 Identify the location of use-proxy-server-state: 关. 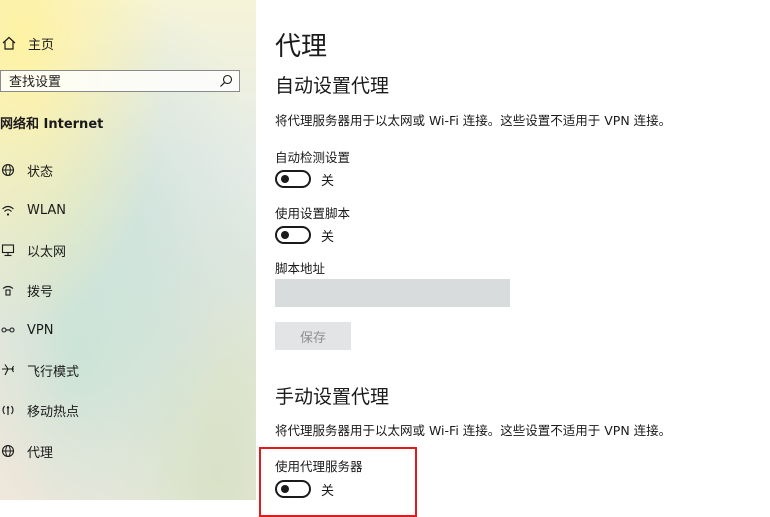
(328, 491).